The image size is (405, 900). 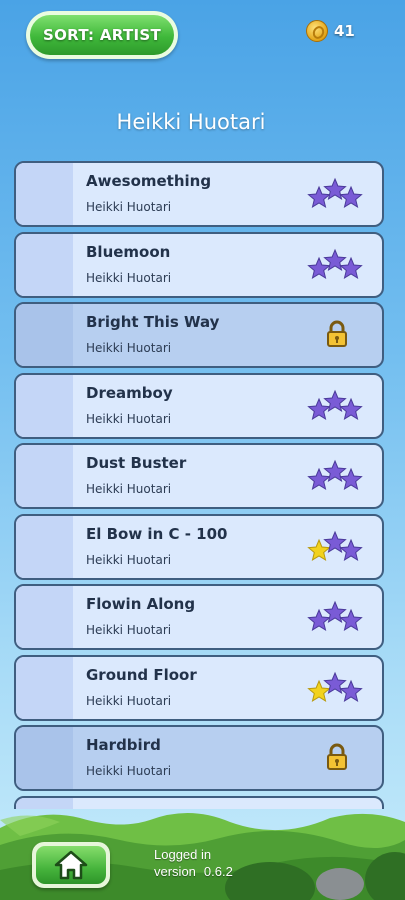 What do you see at coordinates (199, 687) in the screenshot?
I see `song-row: Ground Floor Heikki Huotari` at bounding box center [199, 687].